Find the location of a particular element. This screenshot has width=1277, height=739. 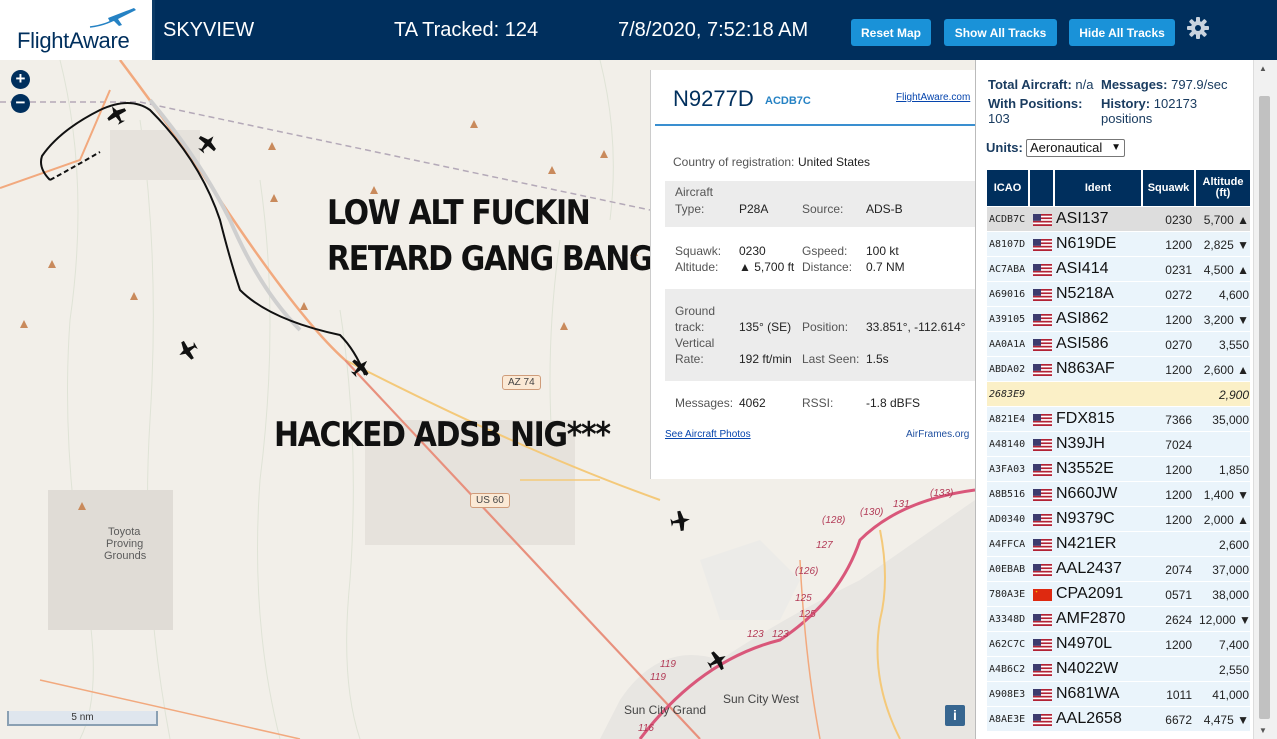

table-row: A0EBAB AAL2437 2074 37,000 is located at coordinates (1118, 569).